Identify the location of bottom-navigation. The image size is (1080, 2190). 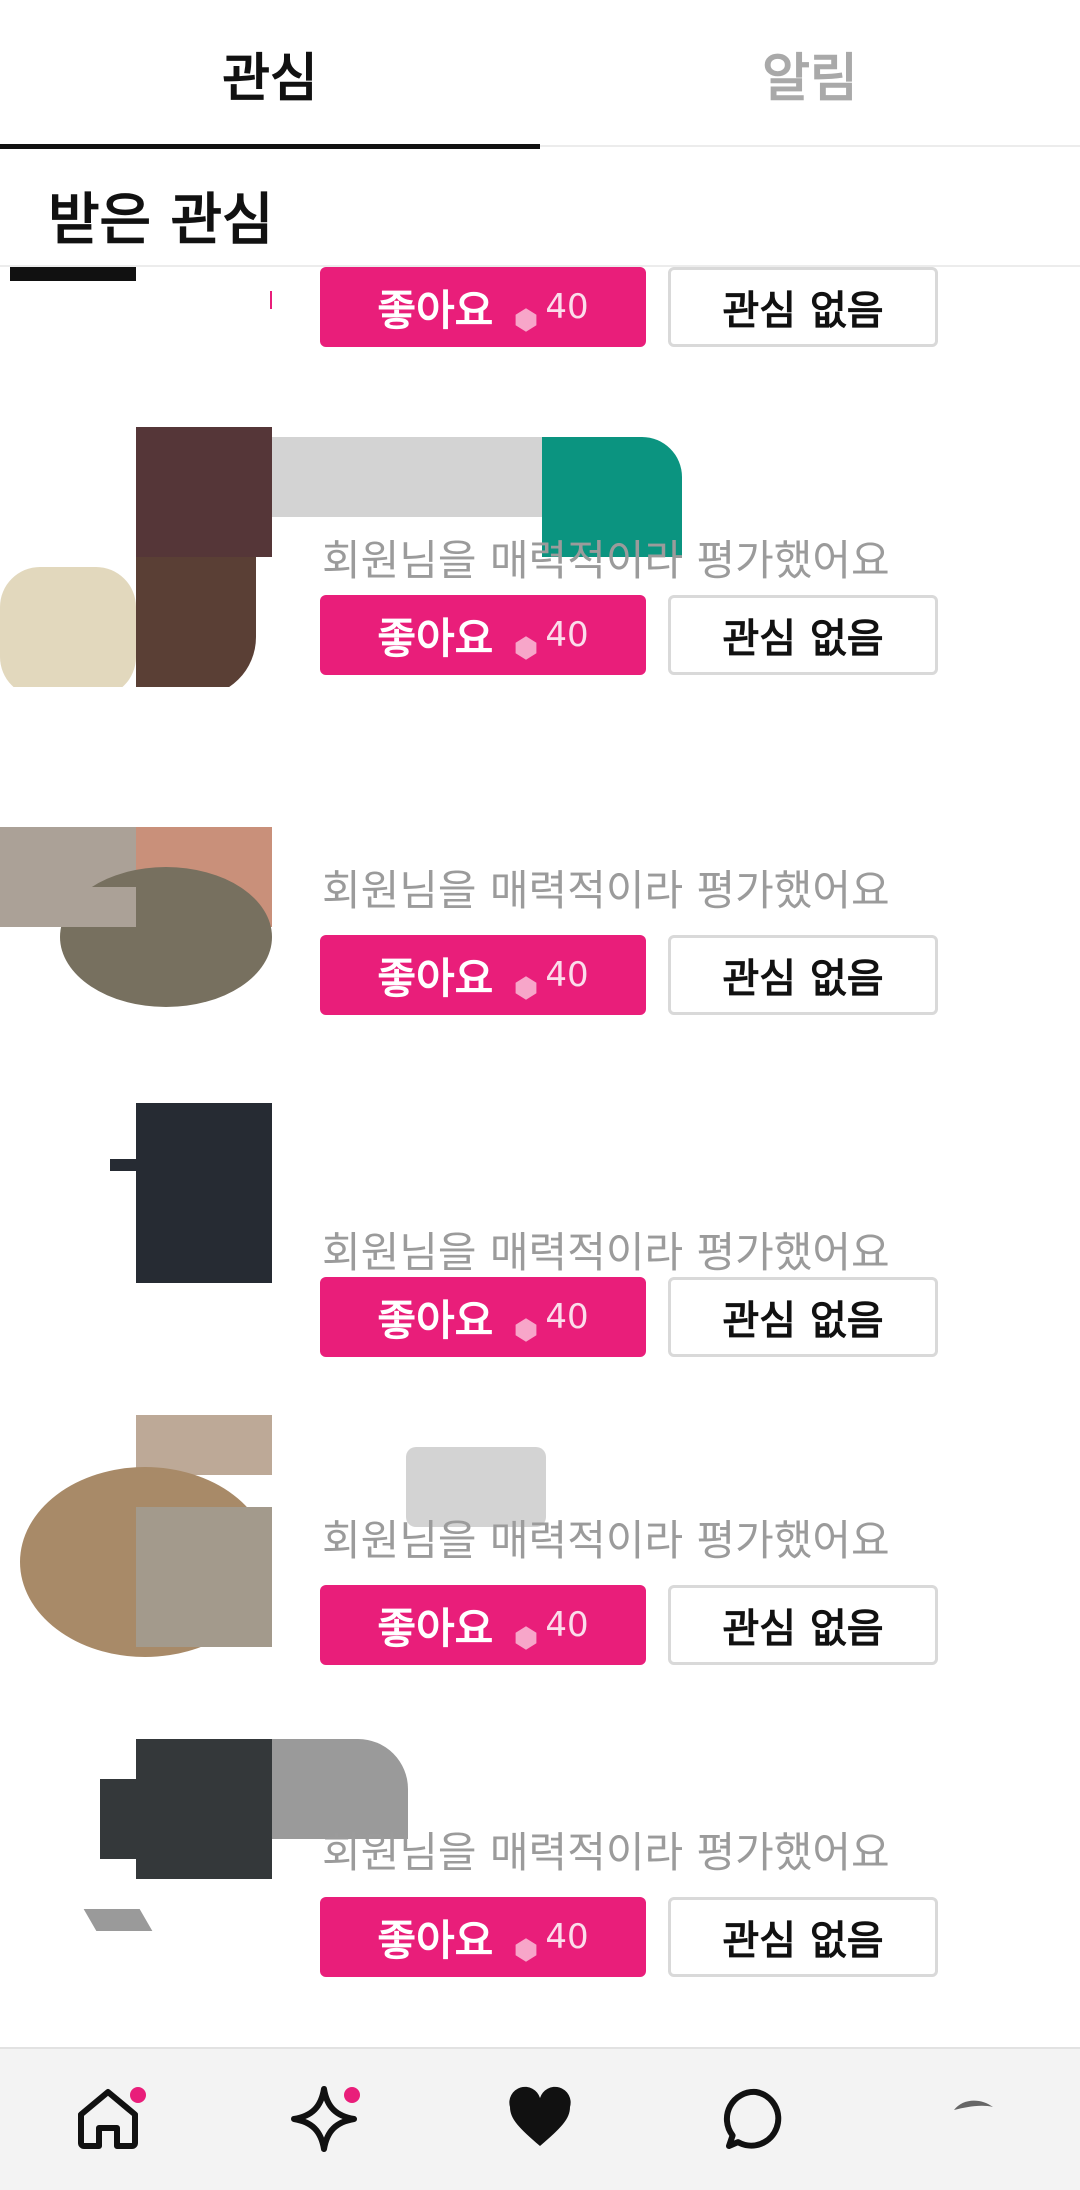
(540, 2118).